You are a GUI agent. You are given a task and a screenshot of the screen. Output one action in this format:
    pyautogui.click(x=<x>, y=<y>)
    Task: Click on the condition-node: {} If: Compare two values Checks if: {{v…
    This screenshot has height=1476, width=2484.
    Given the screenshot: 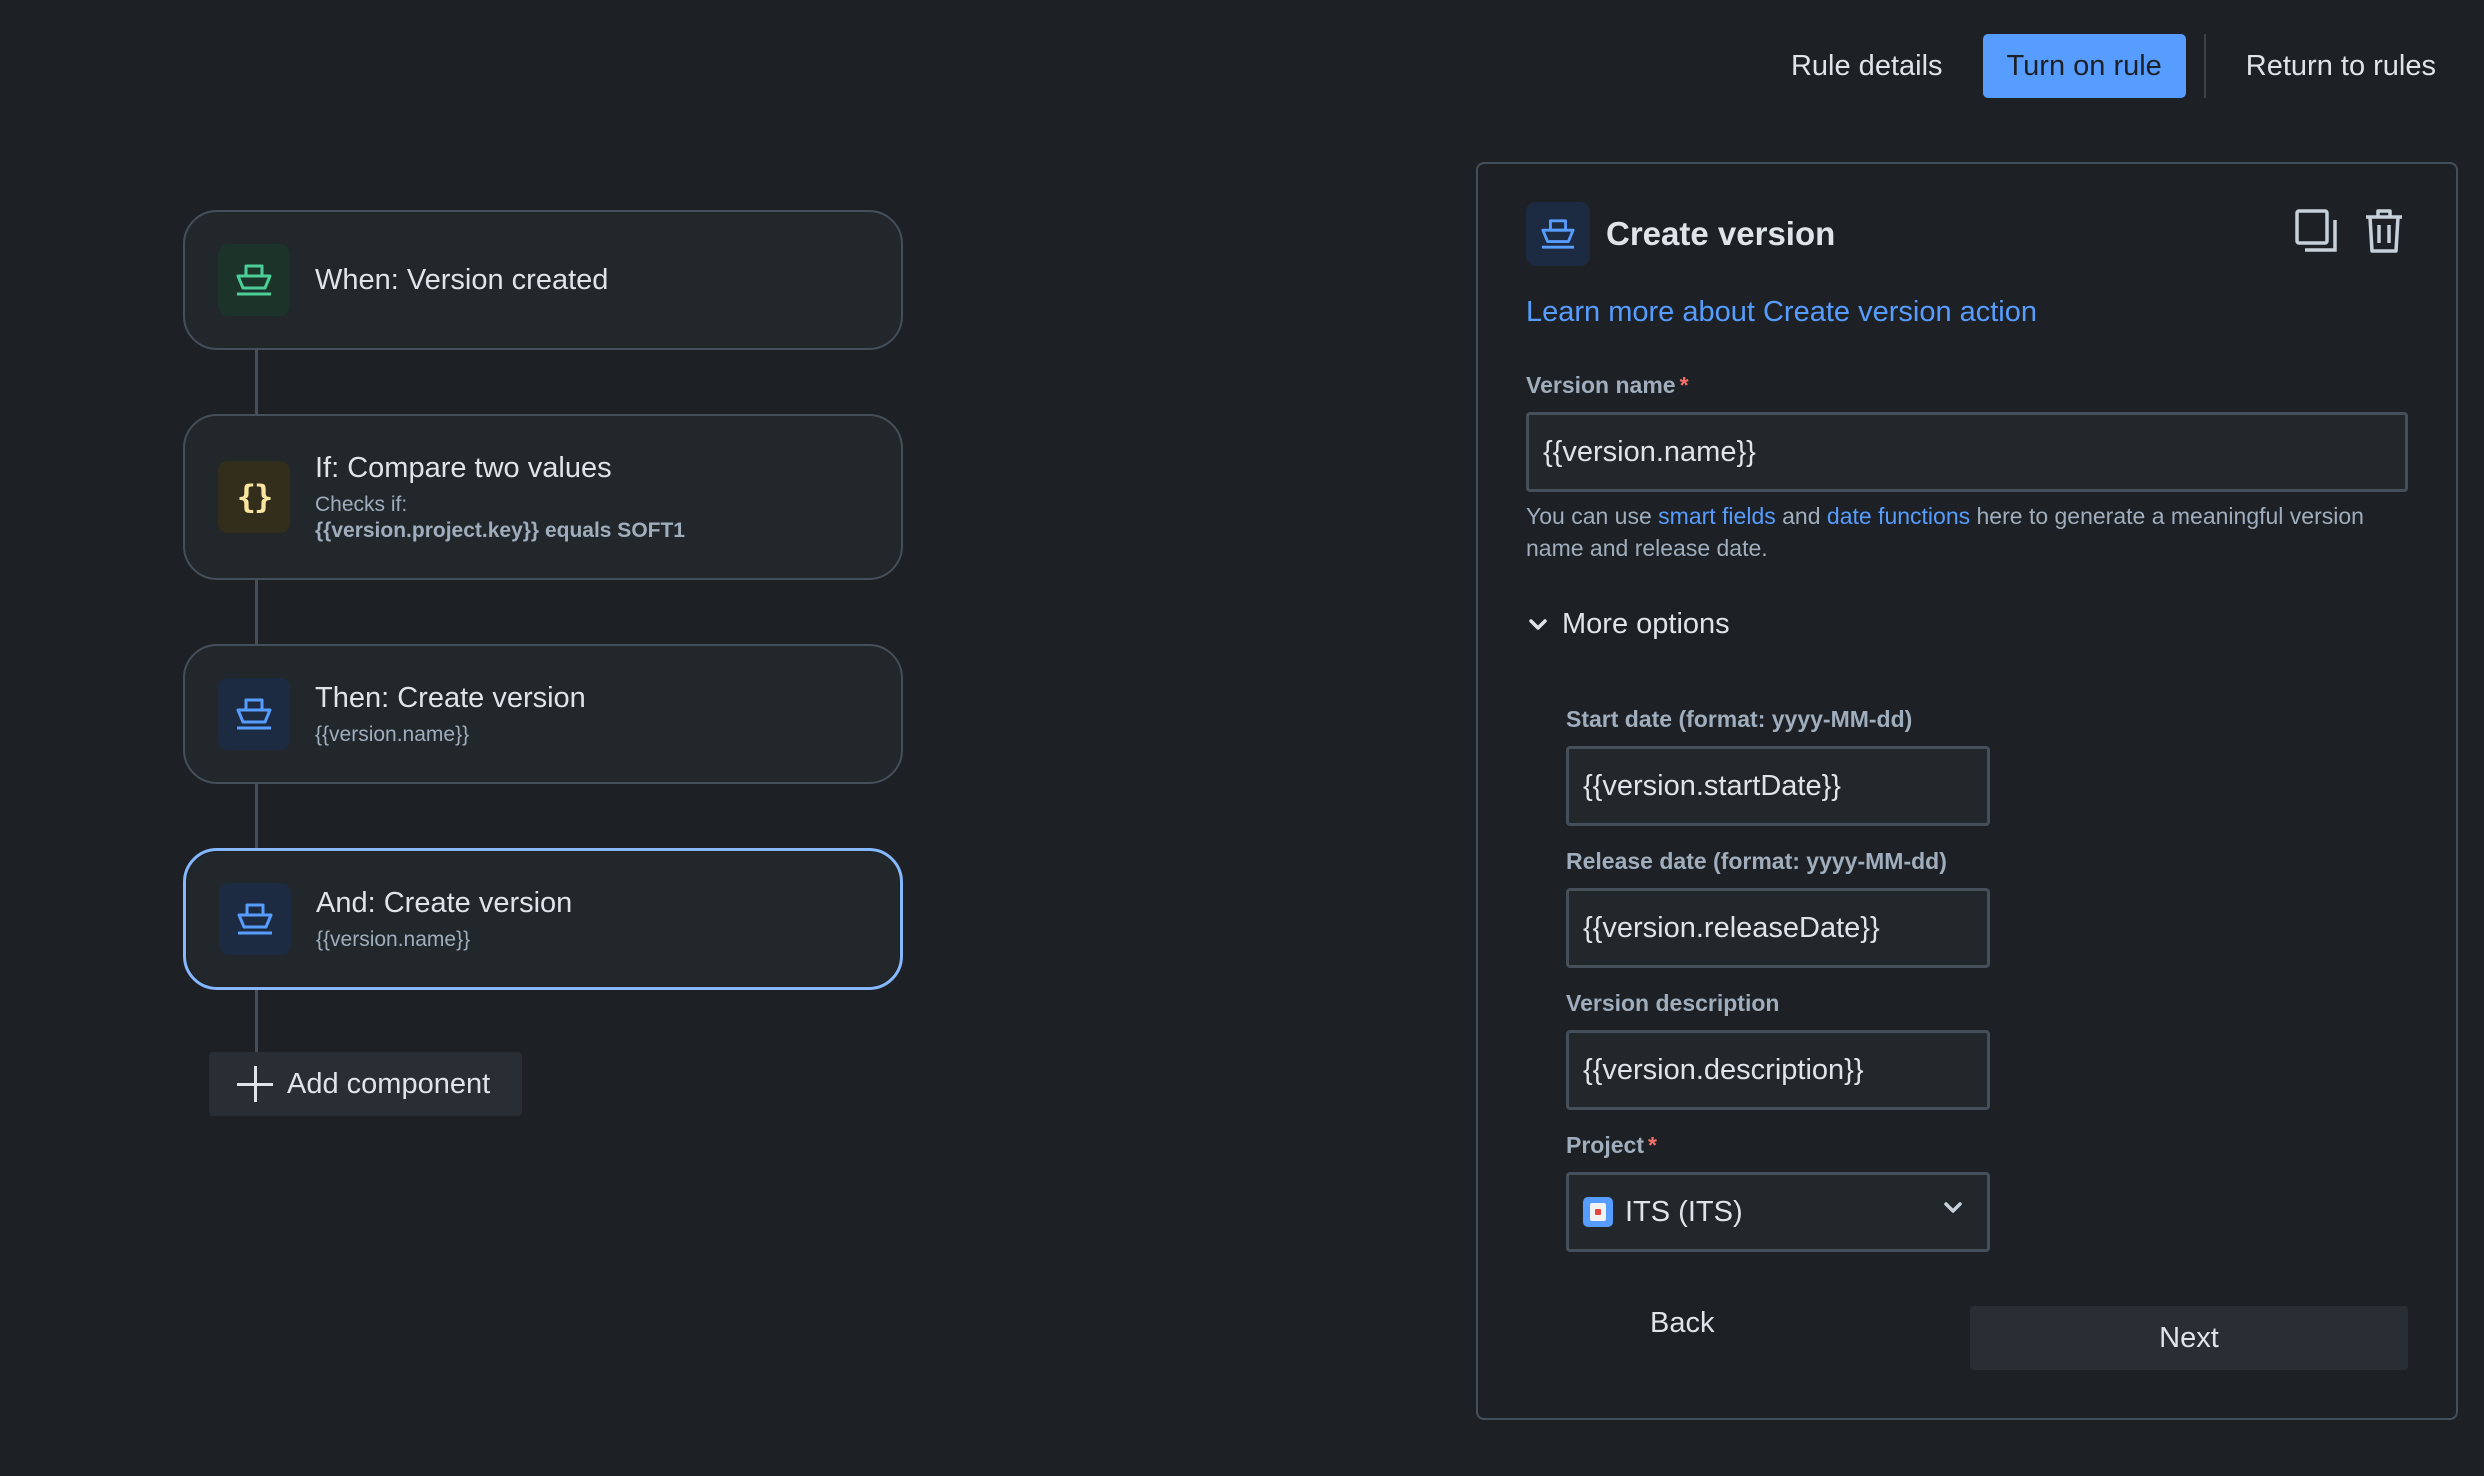 What is the action you would take?
    pyautogui.click(x=543, y=497)
    